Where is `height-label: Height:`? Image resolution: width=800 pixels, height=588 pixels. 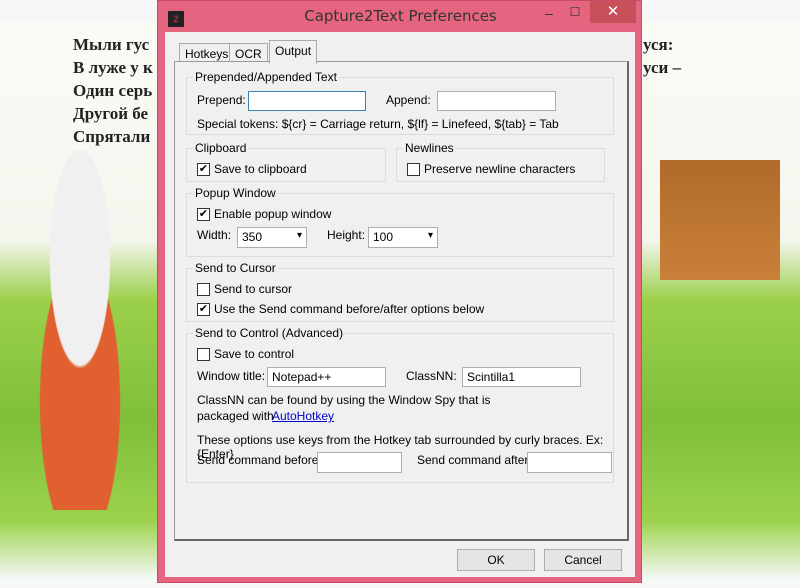
height-label: Height: is located at coordinates (346, 235).